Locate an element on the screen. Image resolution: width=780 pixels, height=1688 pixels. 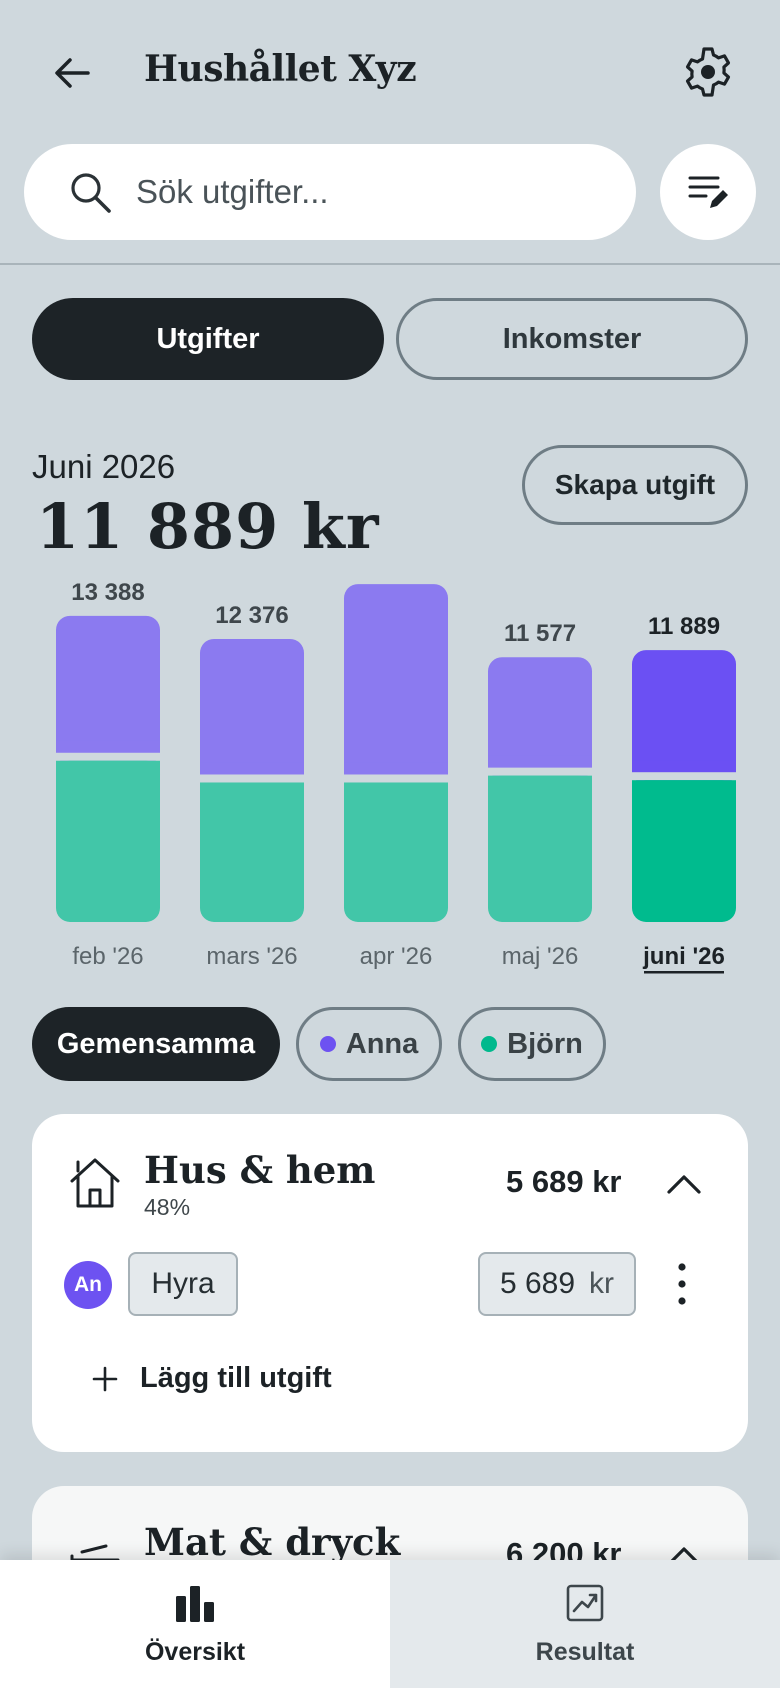
category-name: Mat & dryck is located at coordinates (272, 1542).